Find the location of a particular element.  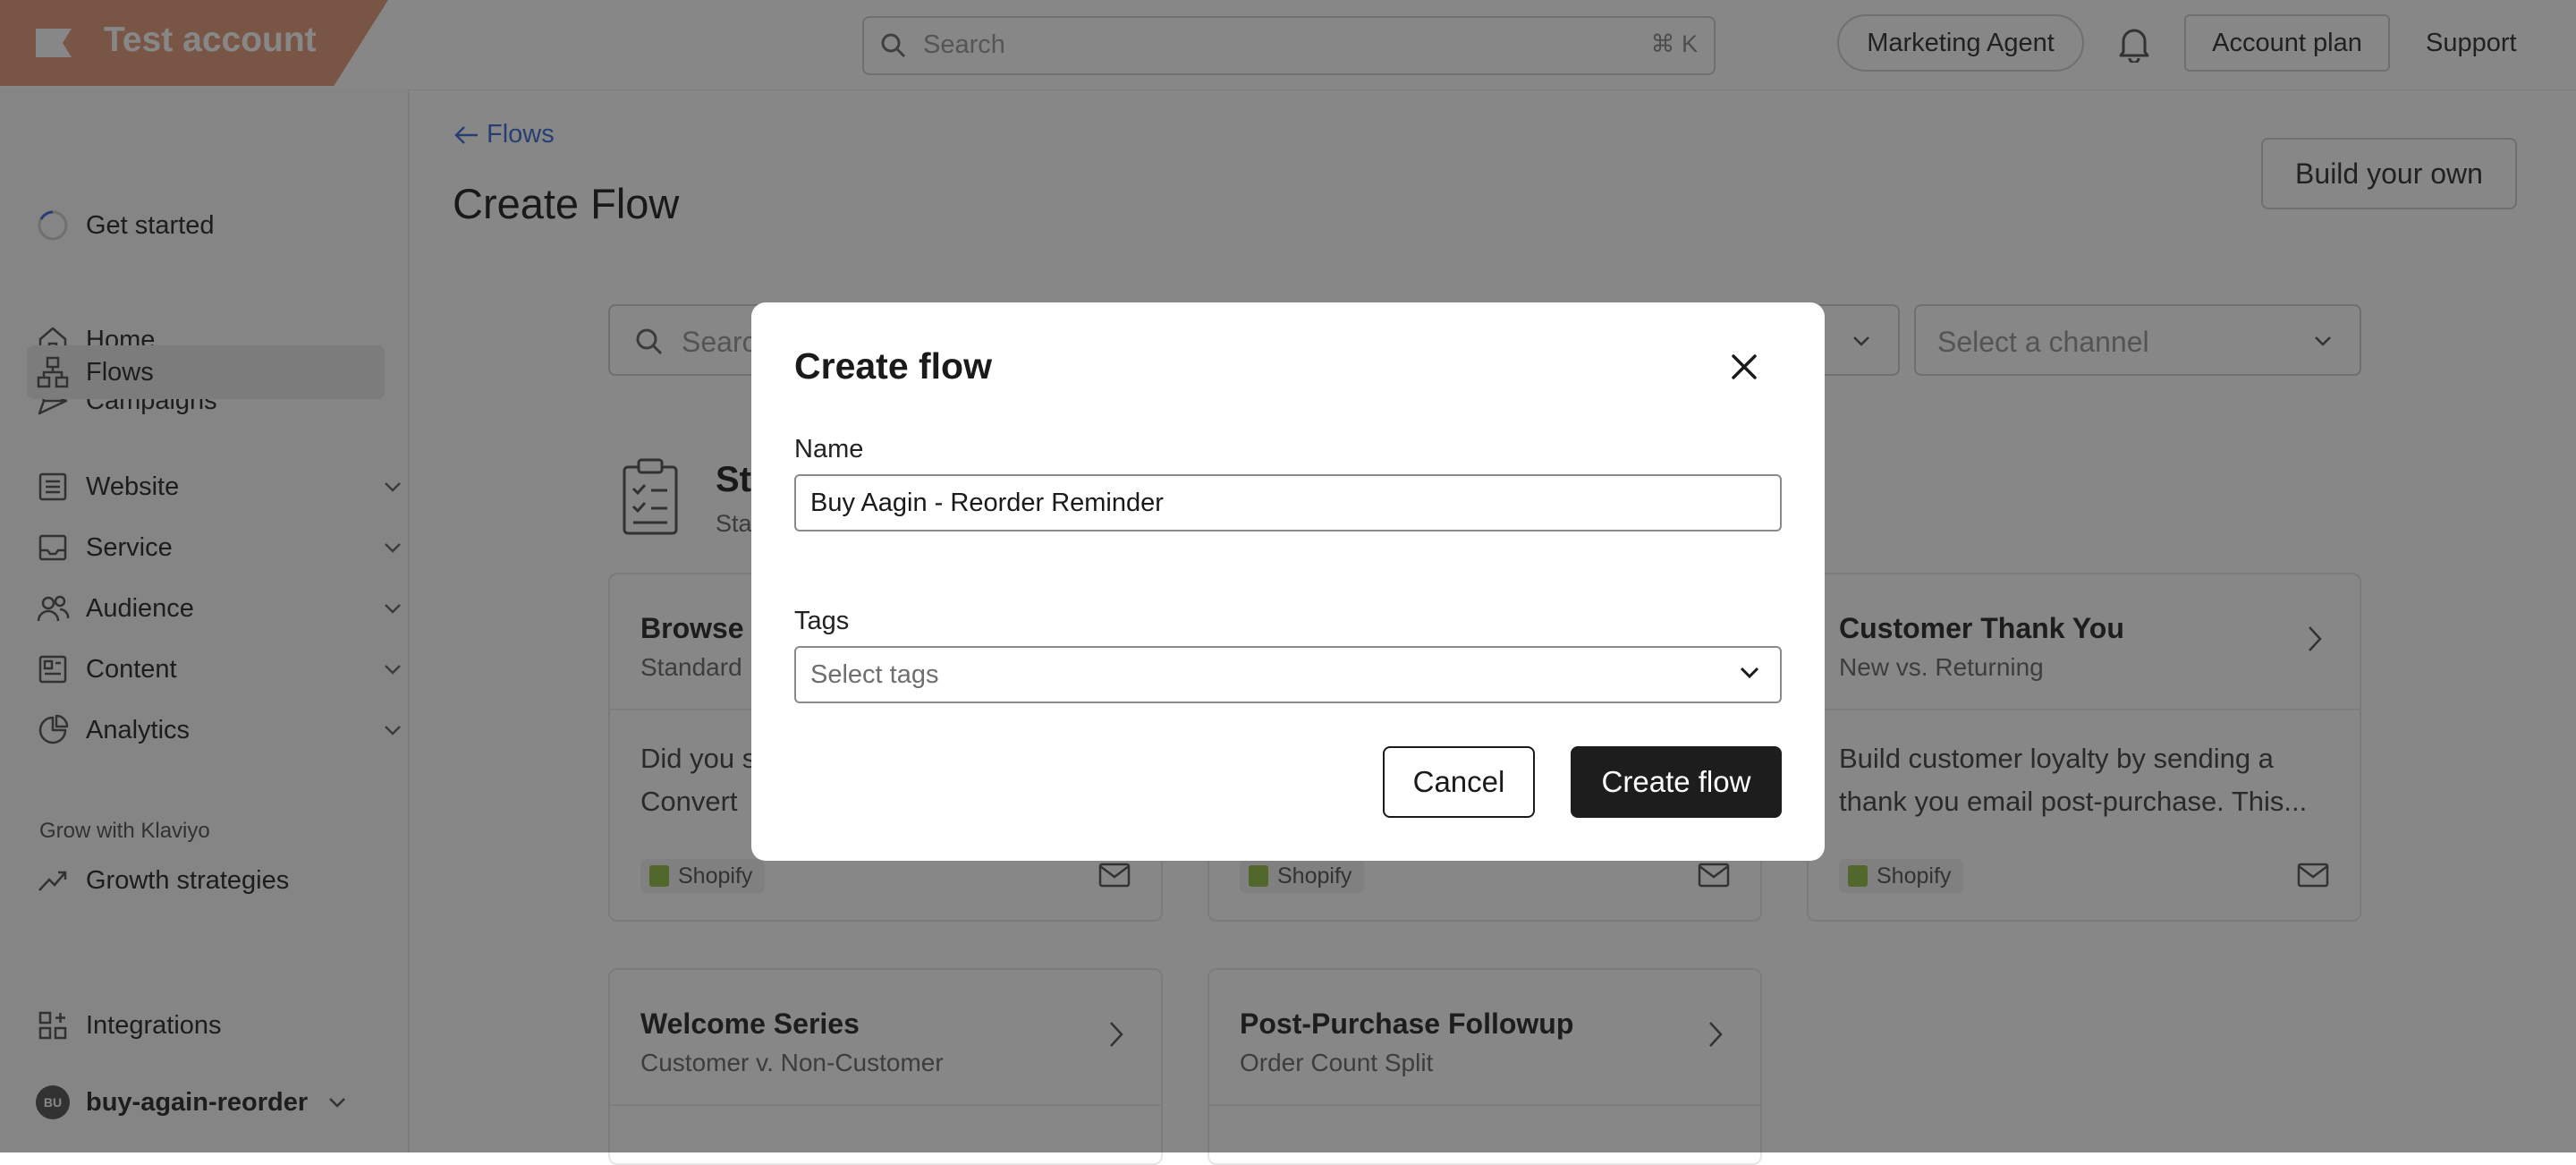

flow-name-input is located at coordinates (1288, 503).